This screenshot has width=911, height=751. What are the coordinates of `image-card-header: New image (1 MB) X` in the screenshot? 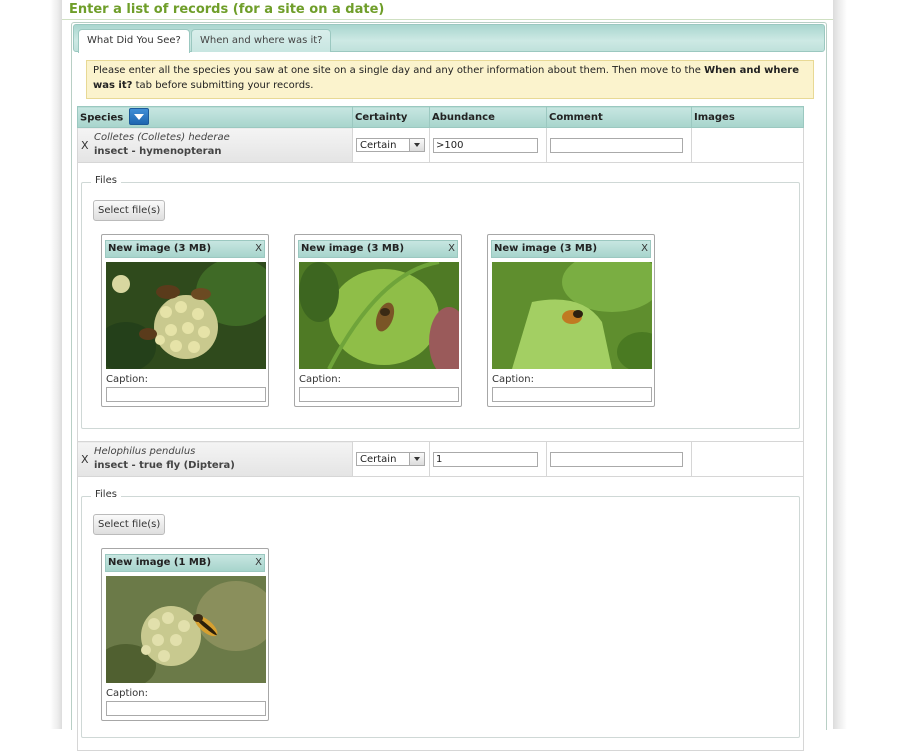 It's located at (185, 563).